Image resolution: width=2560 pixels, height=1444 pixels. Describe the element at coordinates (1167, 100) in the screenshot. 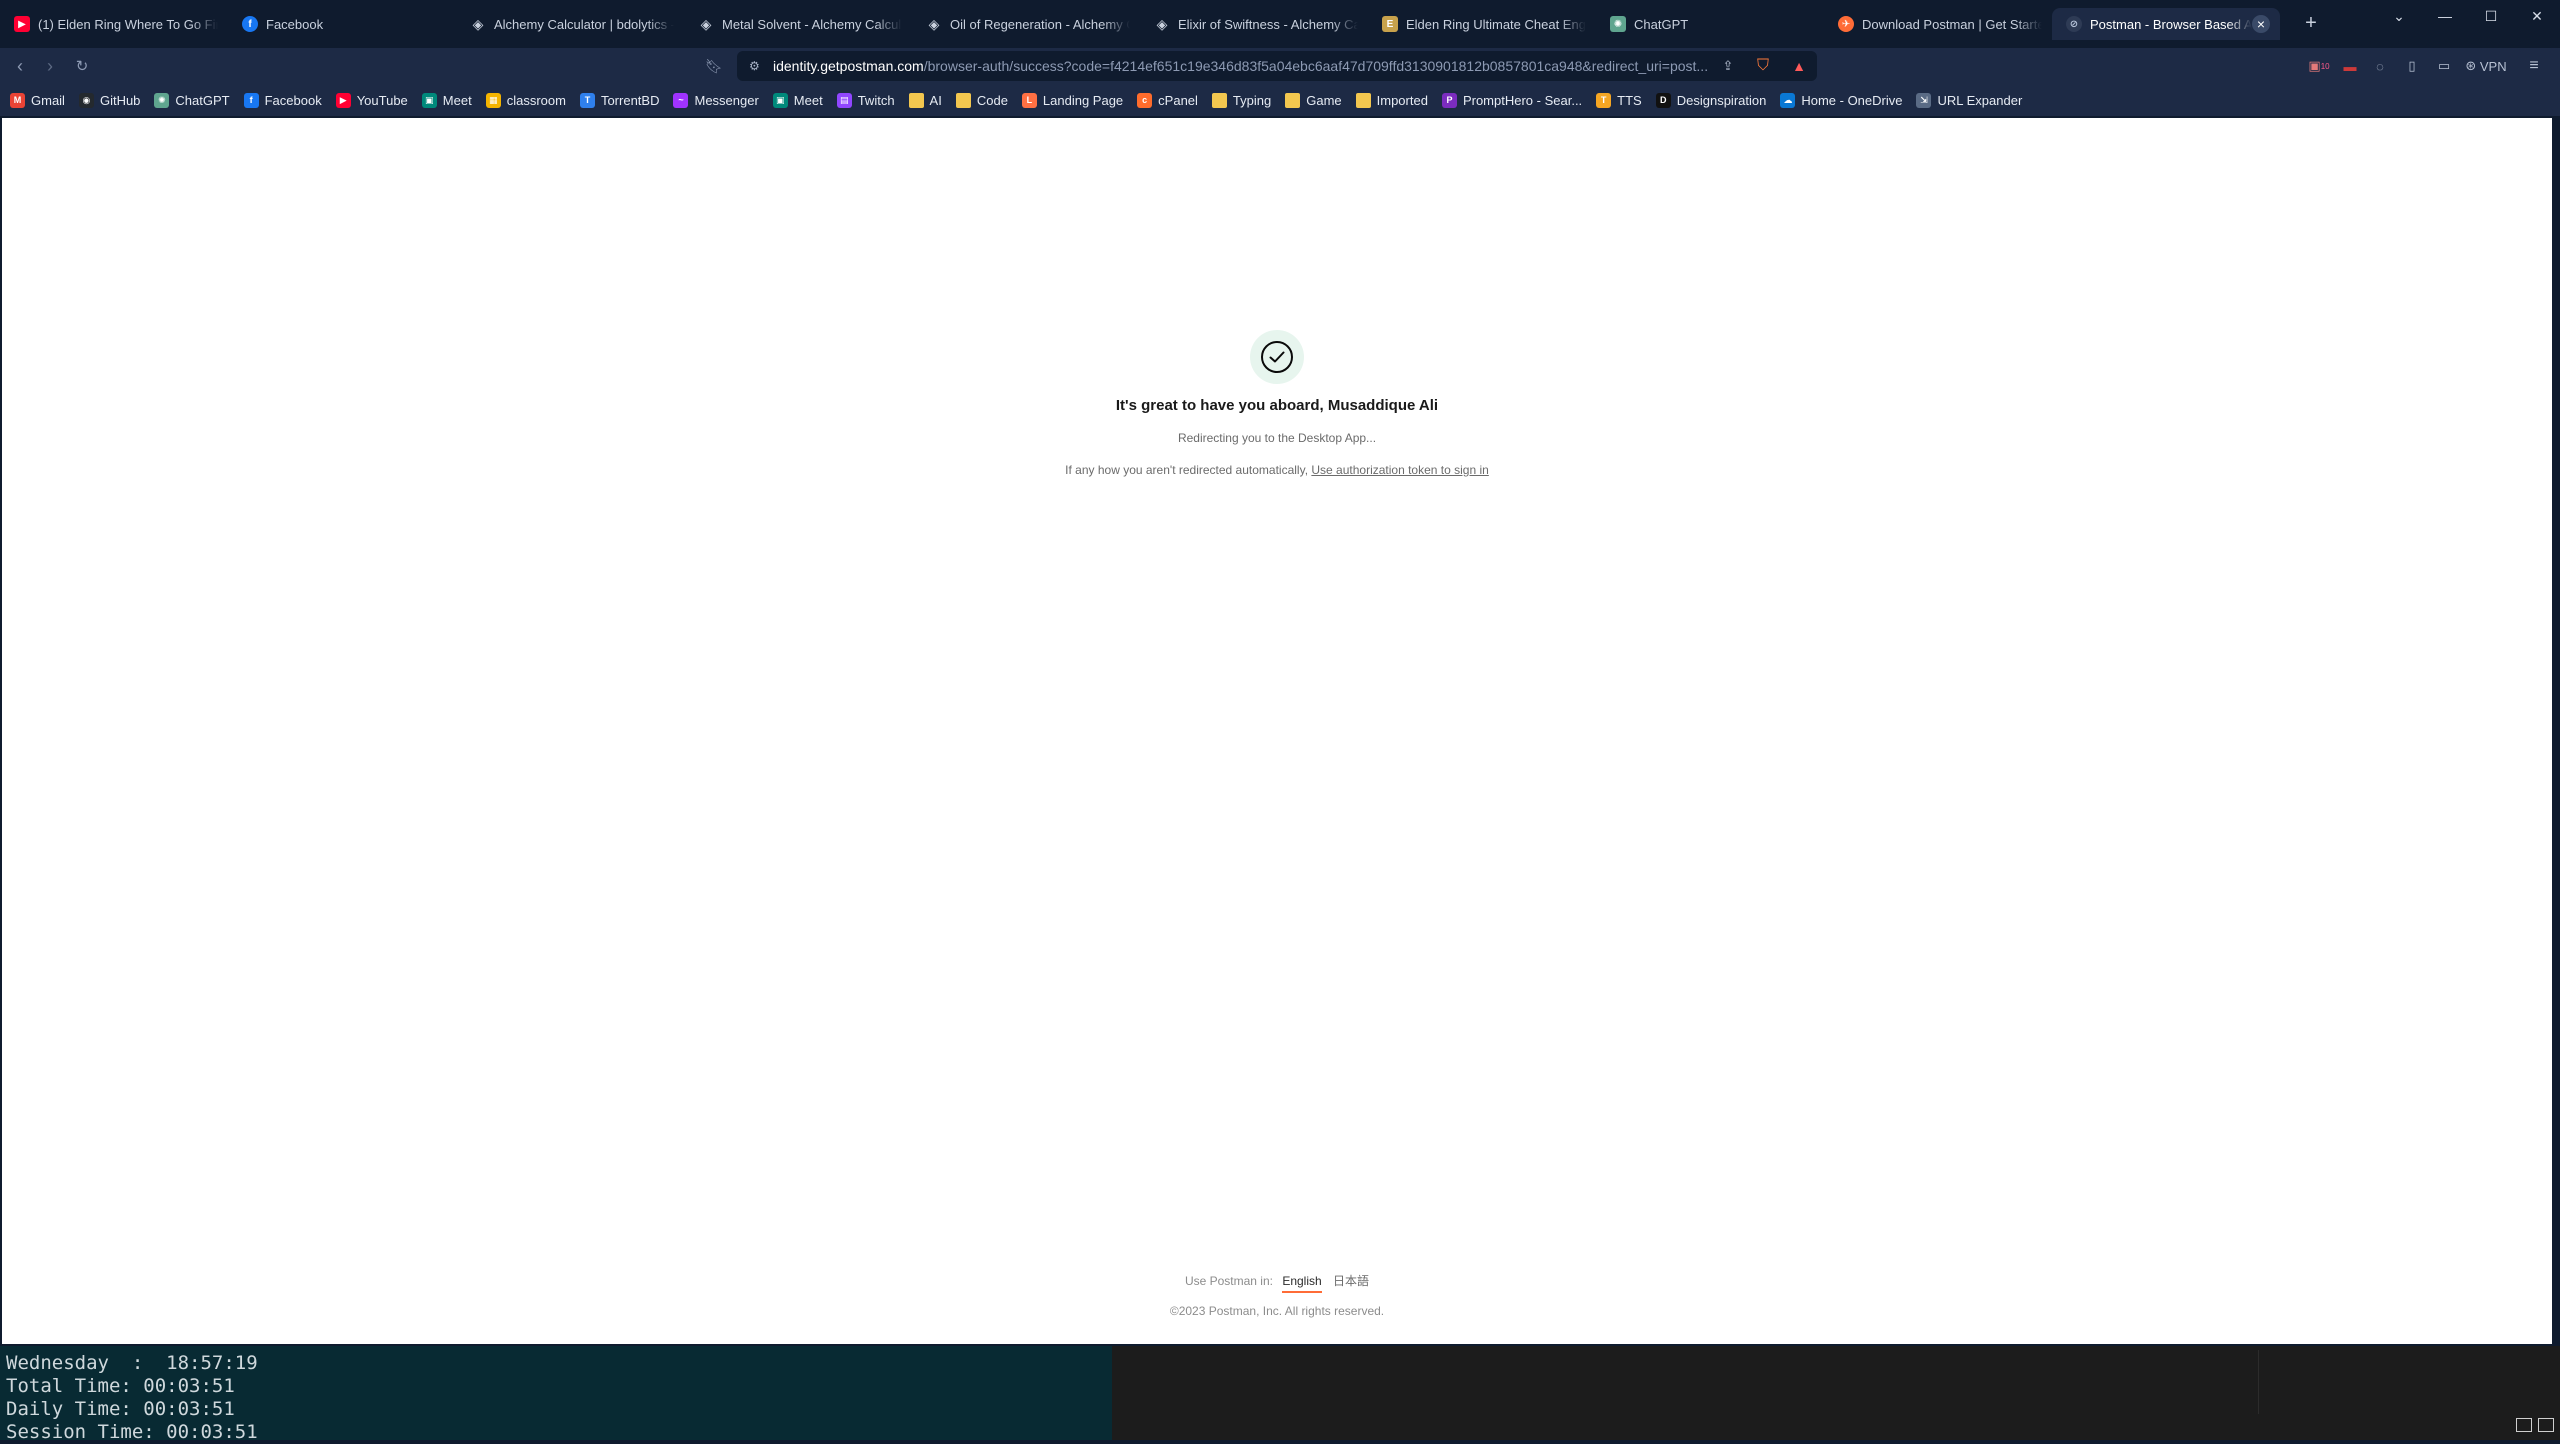

I see `bookmark-14: c cPanel` at that location.